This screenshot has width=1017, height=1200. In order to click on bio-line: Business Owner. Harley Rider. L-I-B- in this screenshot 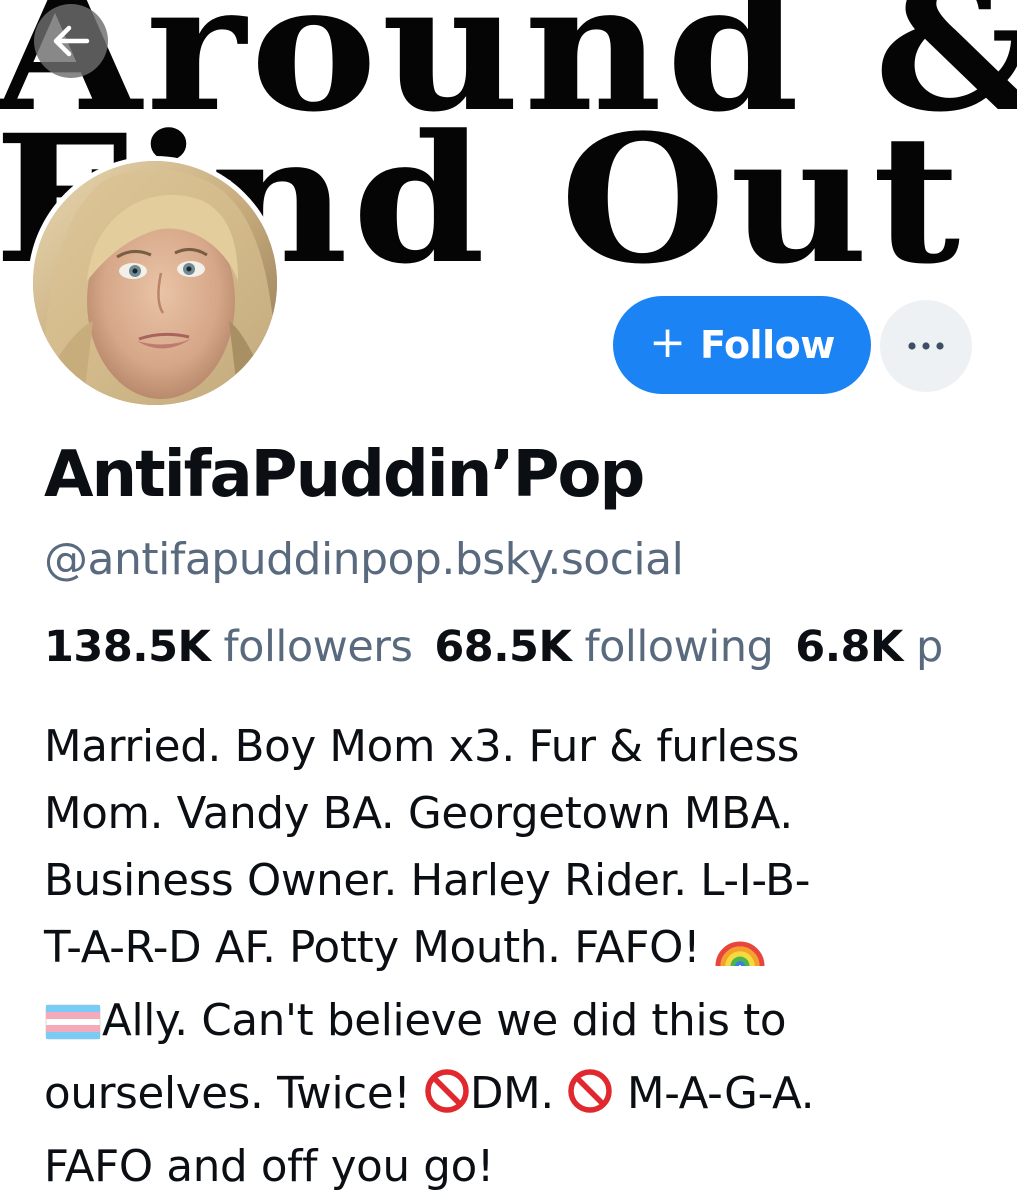, I will do `click(427, 881)`.